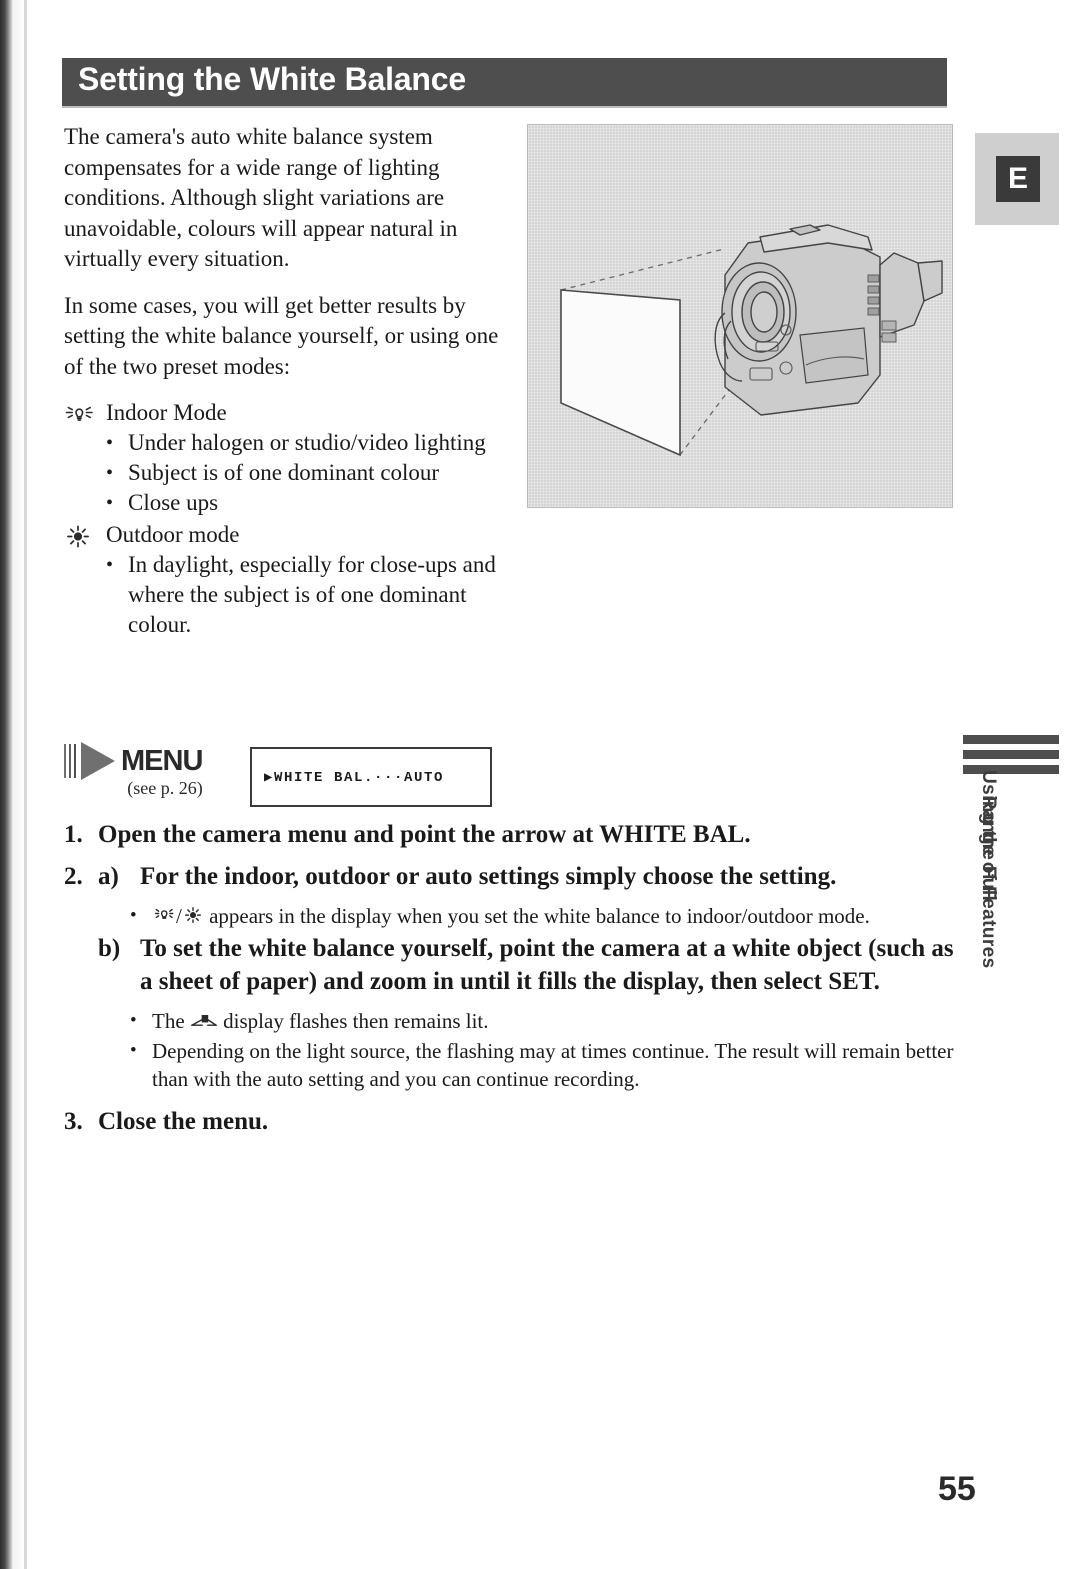  I want to click on step-3-number: 3., so click(73, 1121).